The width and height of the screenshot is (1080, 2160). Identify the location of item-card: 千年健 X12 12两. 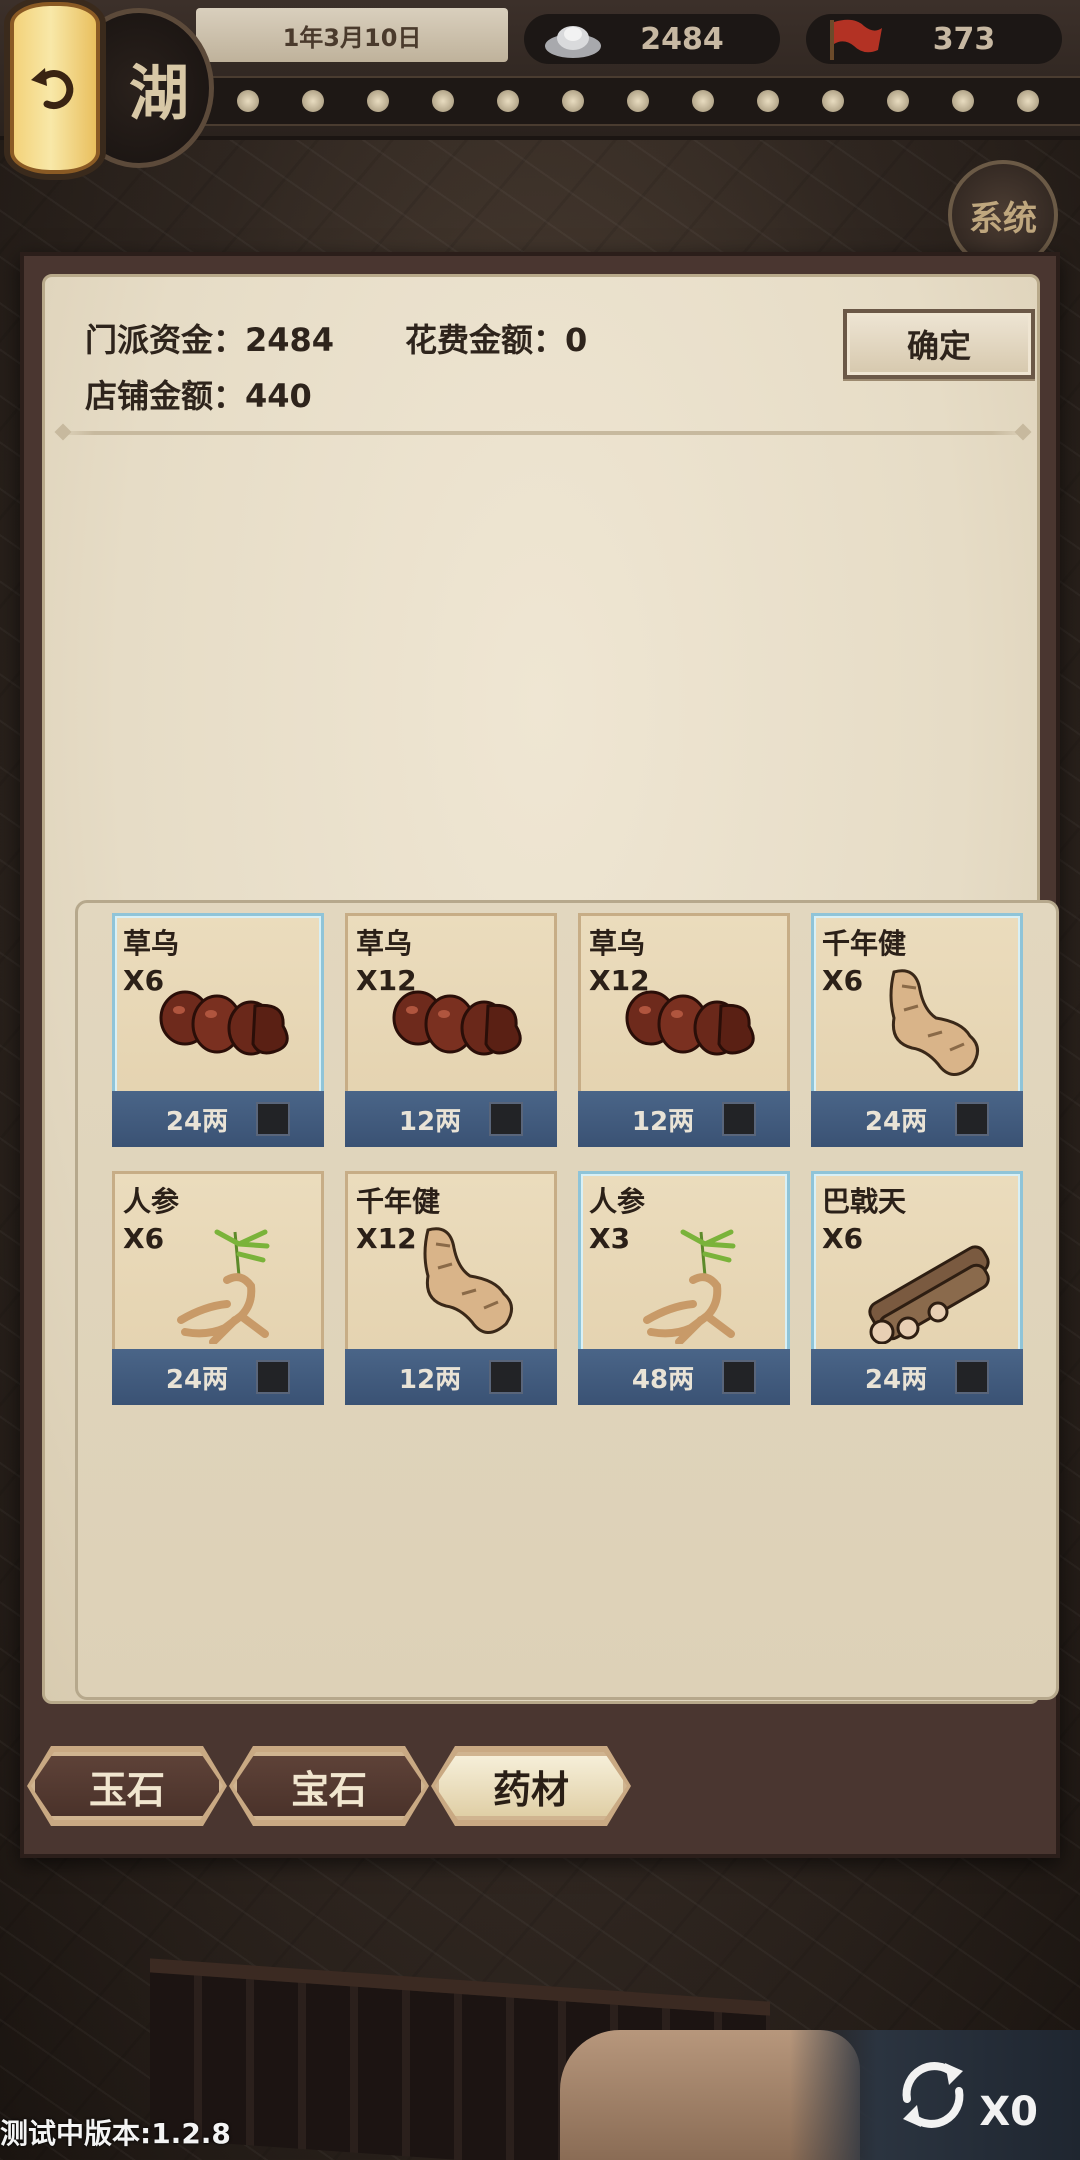
(451, 1288).